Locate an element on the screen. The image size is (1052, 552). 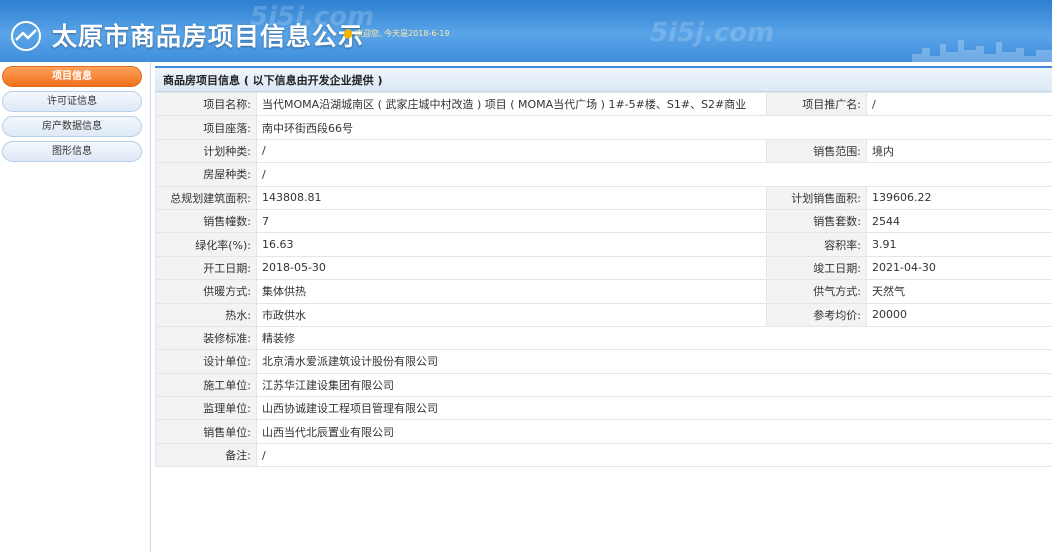
field-label: 销售单位: is located at coordinates (206, 431).